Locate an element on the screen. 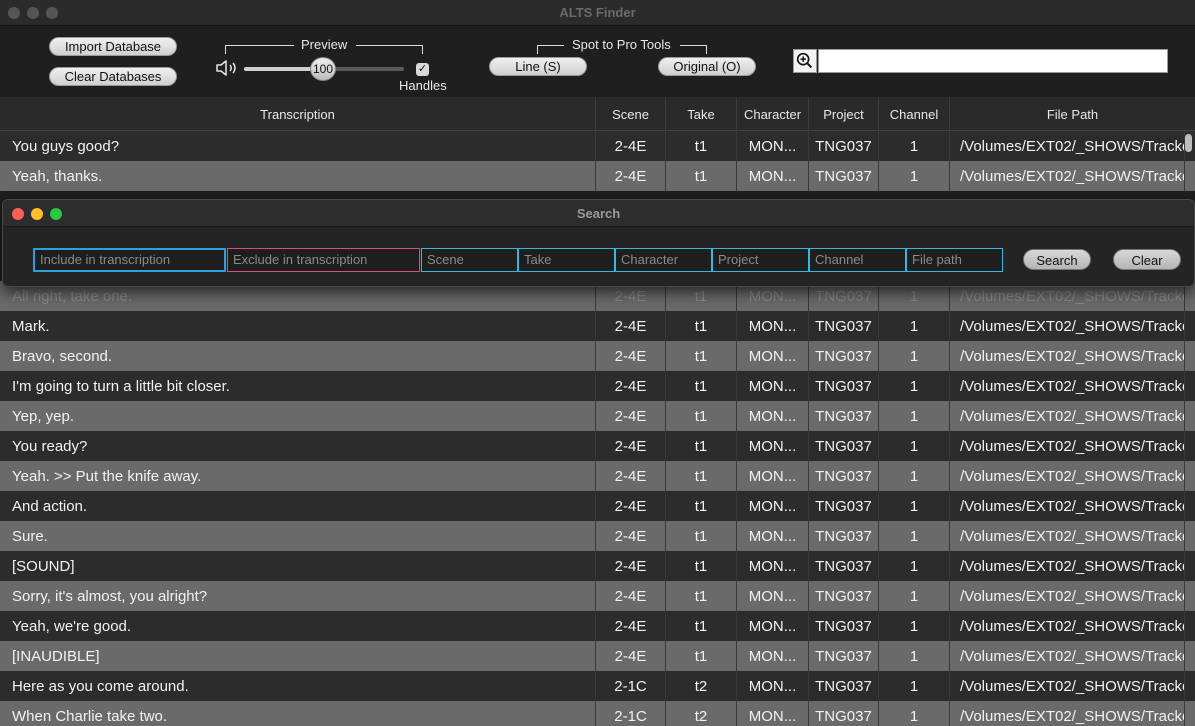  column-header-take: Take is located at coordinates (701, 114).